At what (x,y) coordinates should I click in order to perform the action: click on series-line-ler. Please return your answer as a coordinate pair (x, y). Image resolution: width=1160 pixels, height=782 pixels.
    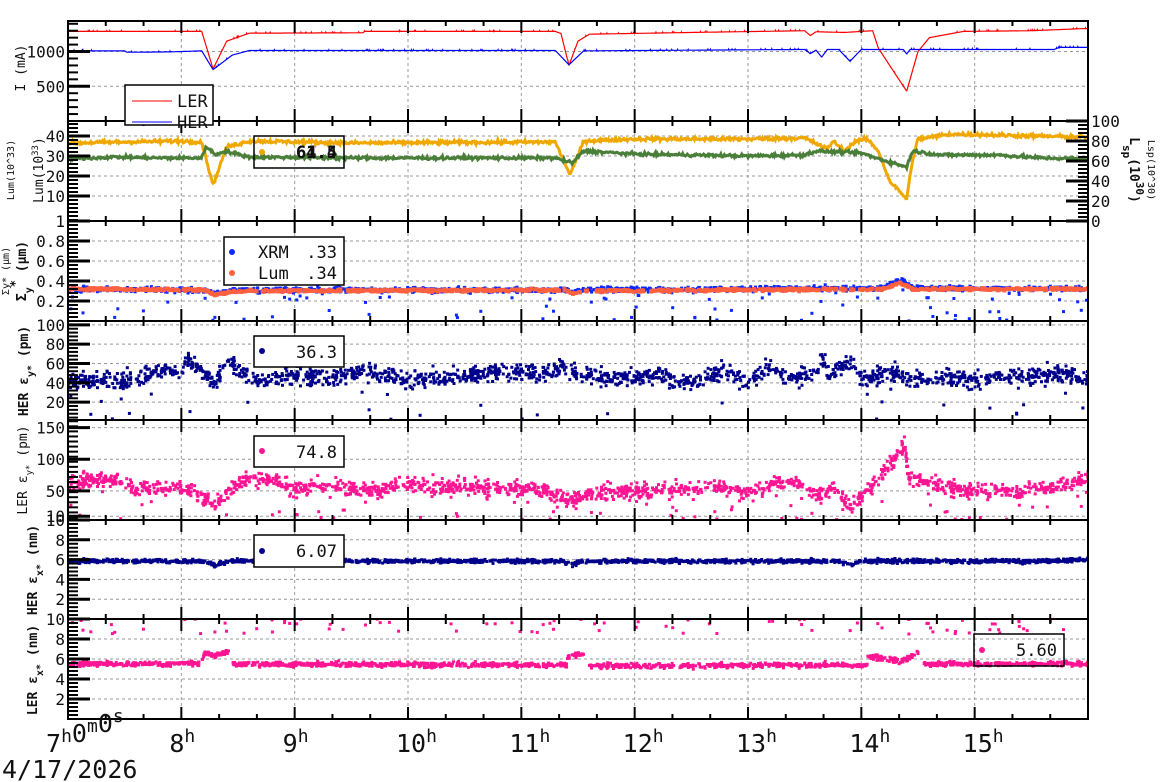
    Looking at the image, I should click on (578, 59).